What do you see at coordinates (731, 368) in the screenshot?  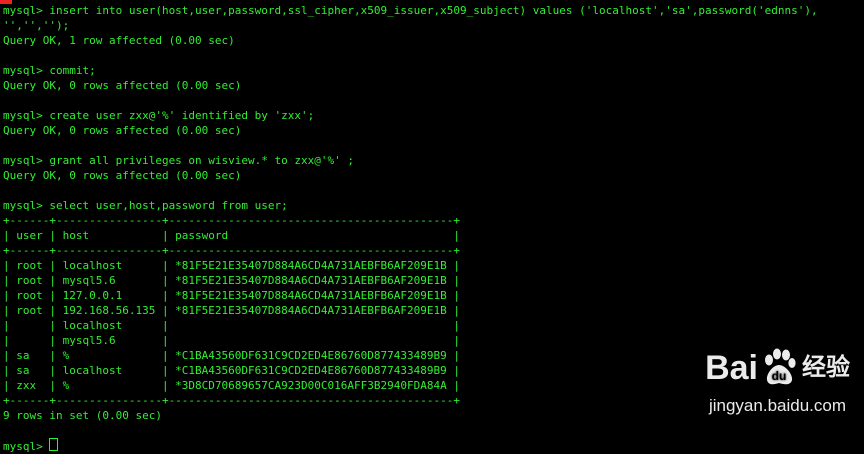 I see `brand-left: Bai` at bounding box center [731, 368].